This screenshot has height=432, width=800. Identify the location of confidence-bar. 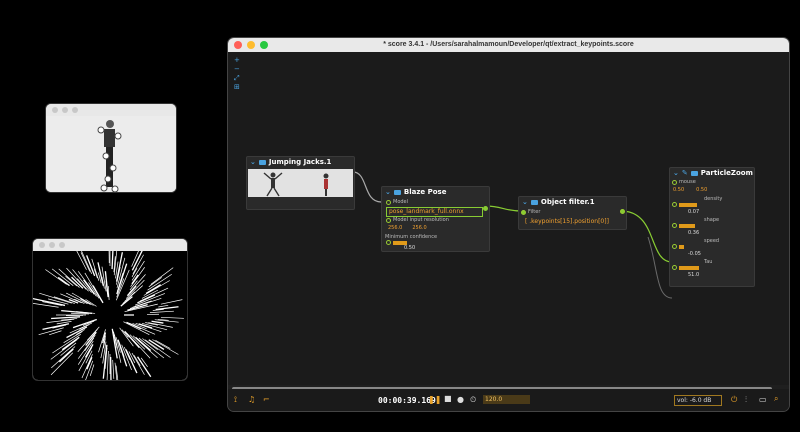
(400, 242).